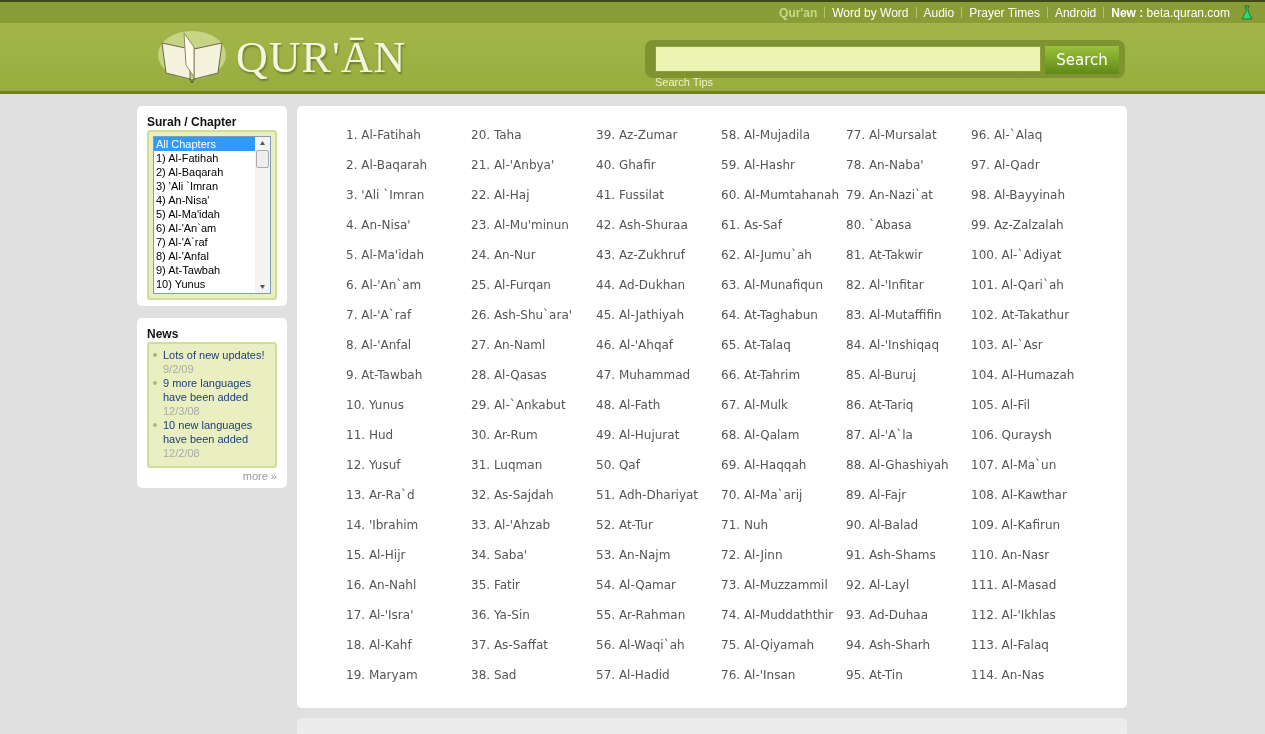  I want to click on list-option: 9) At-Tawbah, so click(204, 270).